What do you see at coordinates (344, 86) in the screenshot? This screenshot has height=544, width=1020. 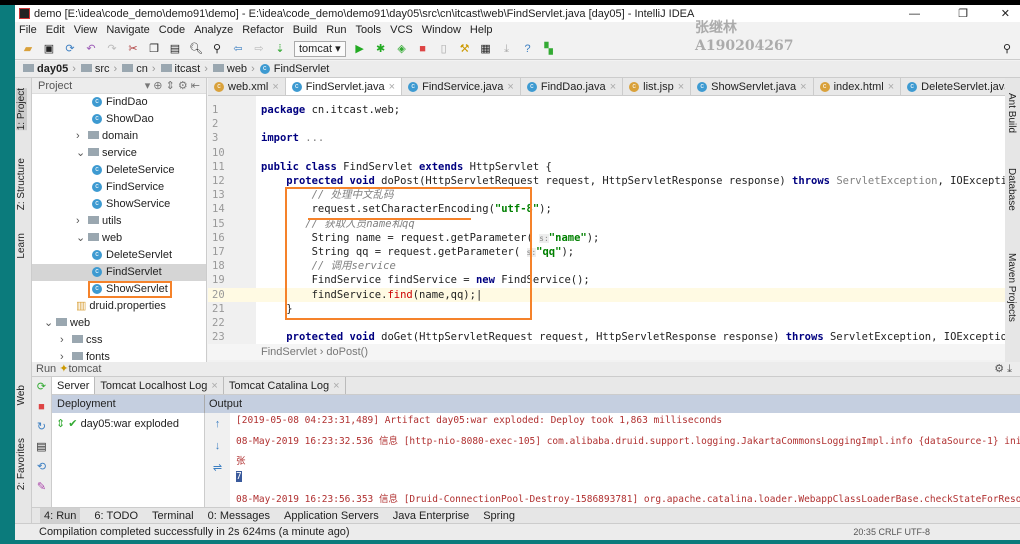 I see `editor-tab: c FindServlet.java ×` at bounding box center [344, 86].